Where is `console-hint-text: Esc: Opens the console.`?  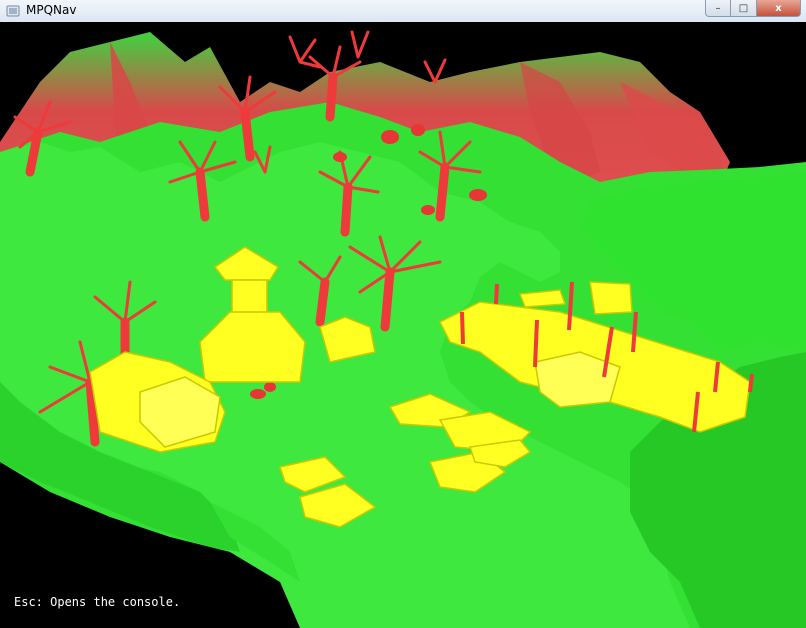
console-hint-text: Esc: Opens the console. is located at coordinates (97, 602).